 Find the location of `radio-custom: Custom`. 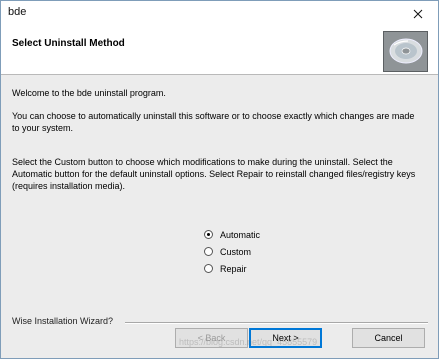

radio-custom: Custom is located at coordinates (232, 251).